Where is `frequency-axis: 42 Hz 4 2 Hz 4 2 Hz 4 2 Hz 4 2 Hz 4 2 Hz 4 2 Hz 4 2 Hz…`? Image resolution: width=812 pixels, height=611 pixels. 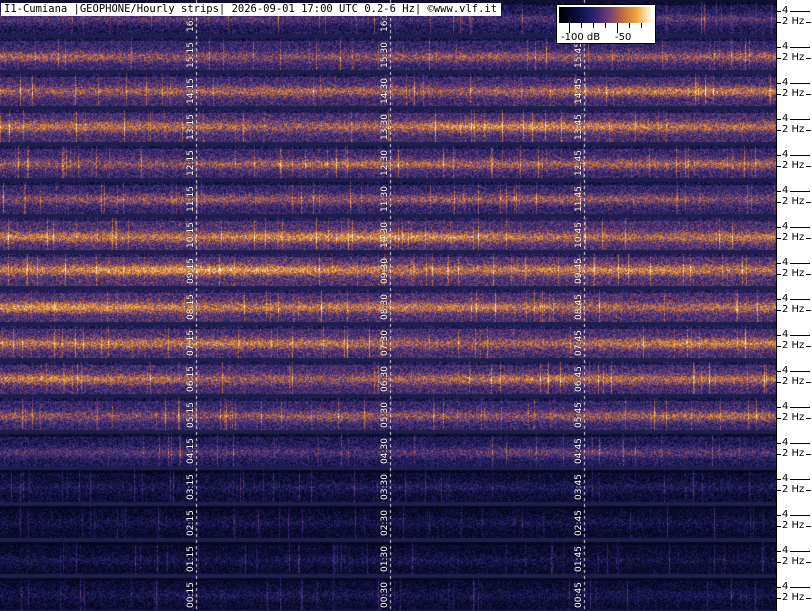
frequency-axis: 42 Hz 4 2 Hz 4 2 Hz 4 2 Hz 4 2 Hz 4 2 Hz 4 2 Hz 4 2 Hz… is located at coordinates (794, 305).